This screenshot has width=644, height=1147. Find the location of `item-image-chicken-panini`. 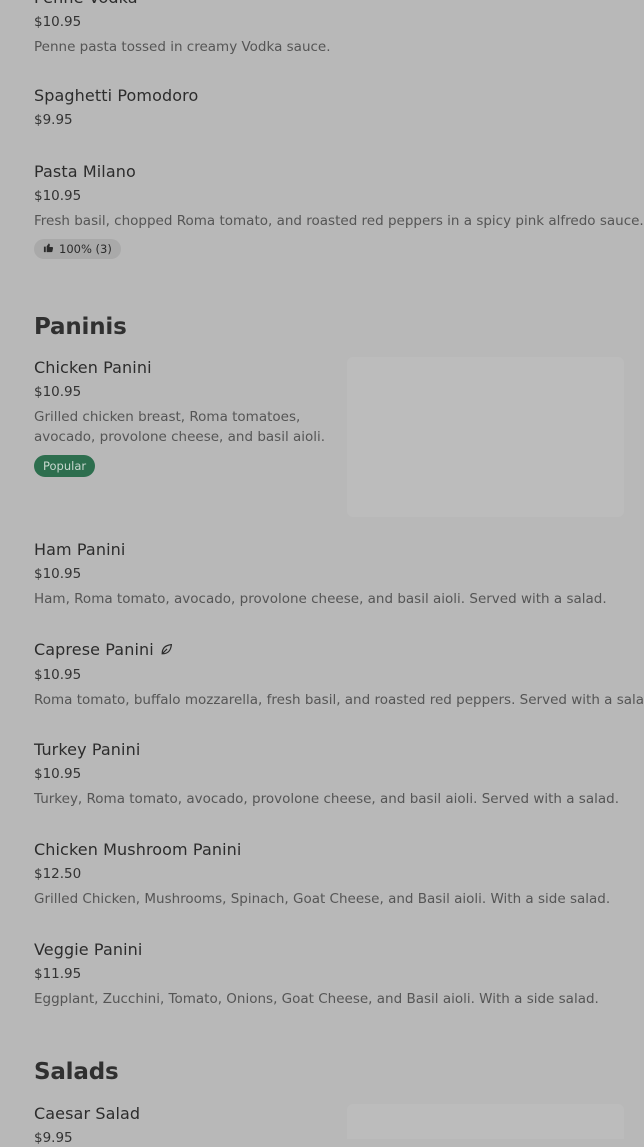

item-image-chicken-panini is located at coordinates (485, 437).